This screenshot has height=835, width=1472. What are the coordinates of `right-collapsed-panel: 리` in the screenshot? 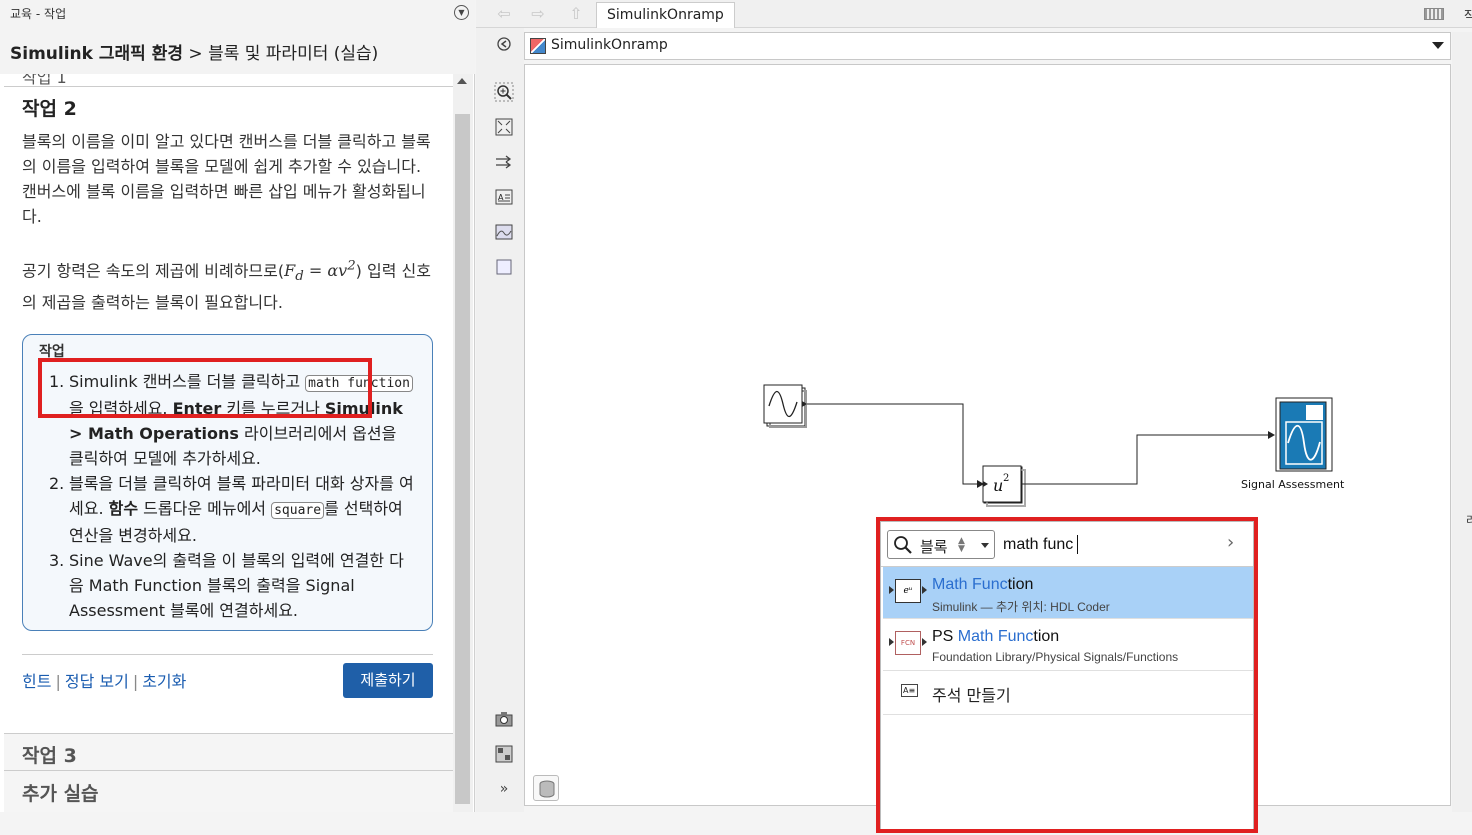 It's located at (1462, 422).